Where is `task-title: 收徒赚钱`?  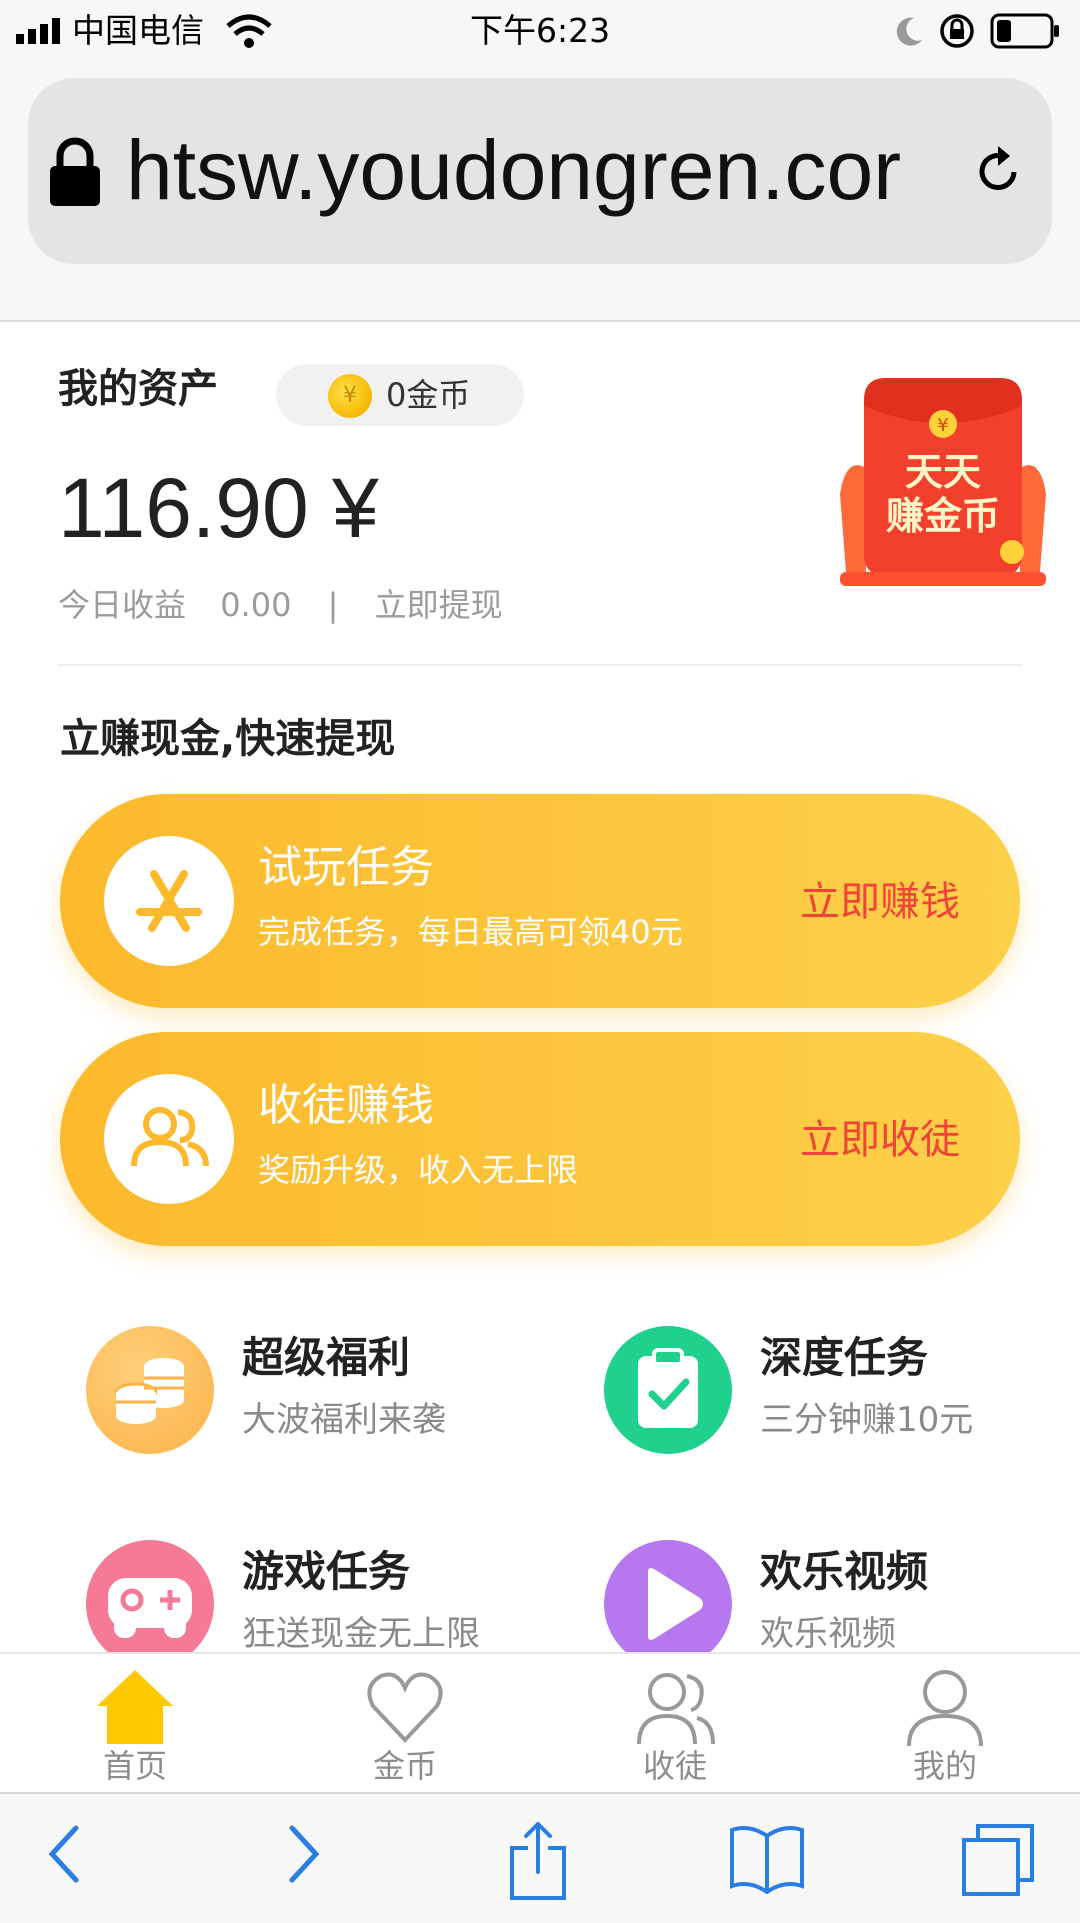 task-title: 收徒赚钱 is located at coordinates (346, 1105).